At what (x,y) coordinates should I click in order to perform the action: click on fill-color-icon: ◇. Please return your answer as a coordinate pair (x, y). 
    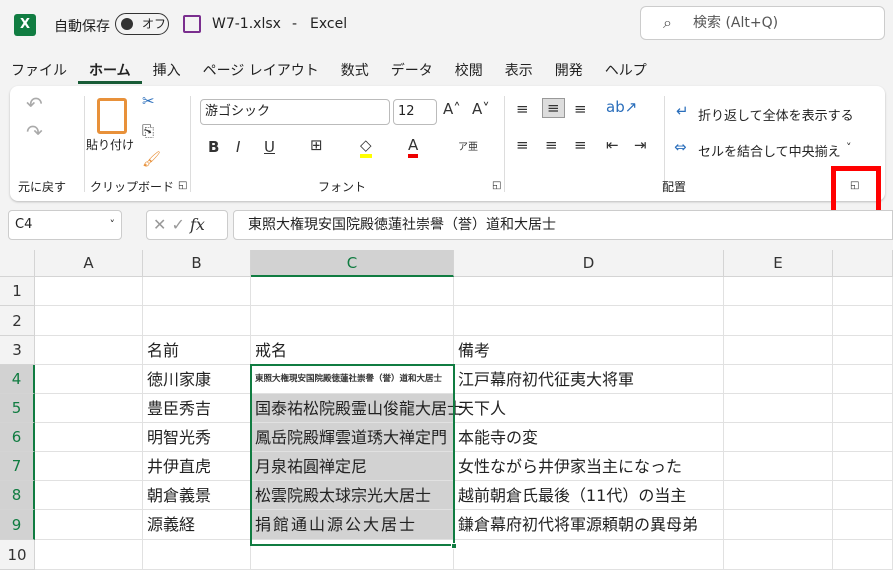
    Looking at the image, I should click on (366, 147).